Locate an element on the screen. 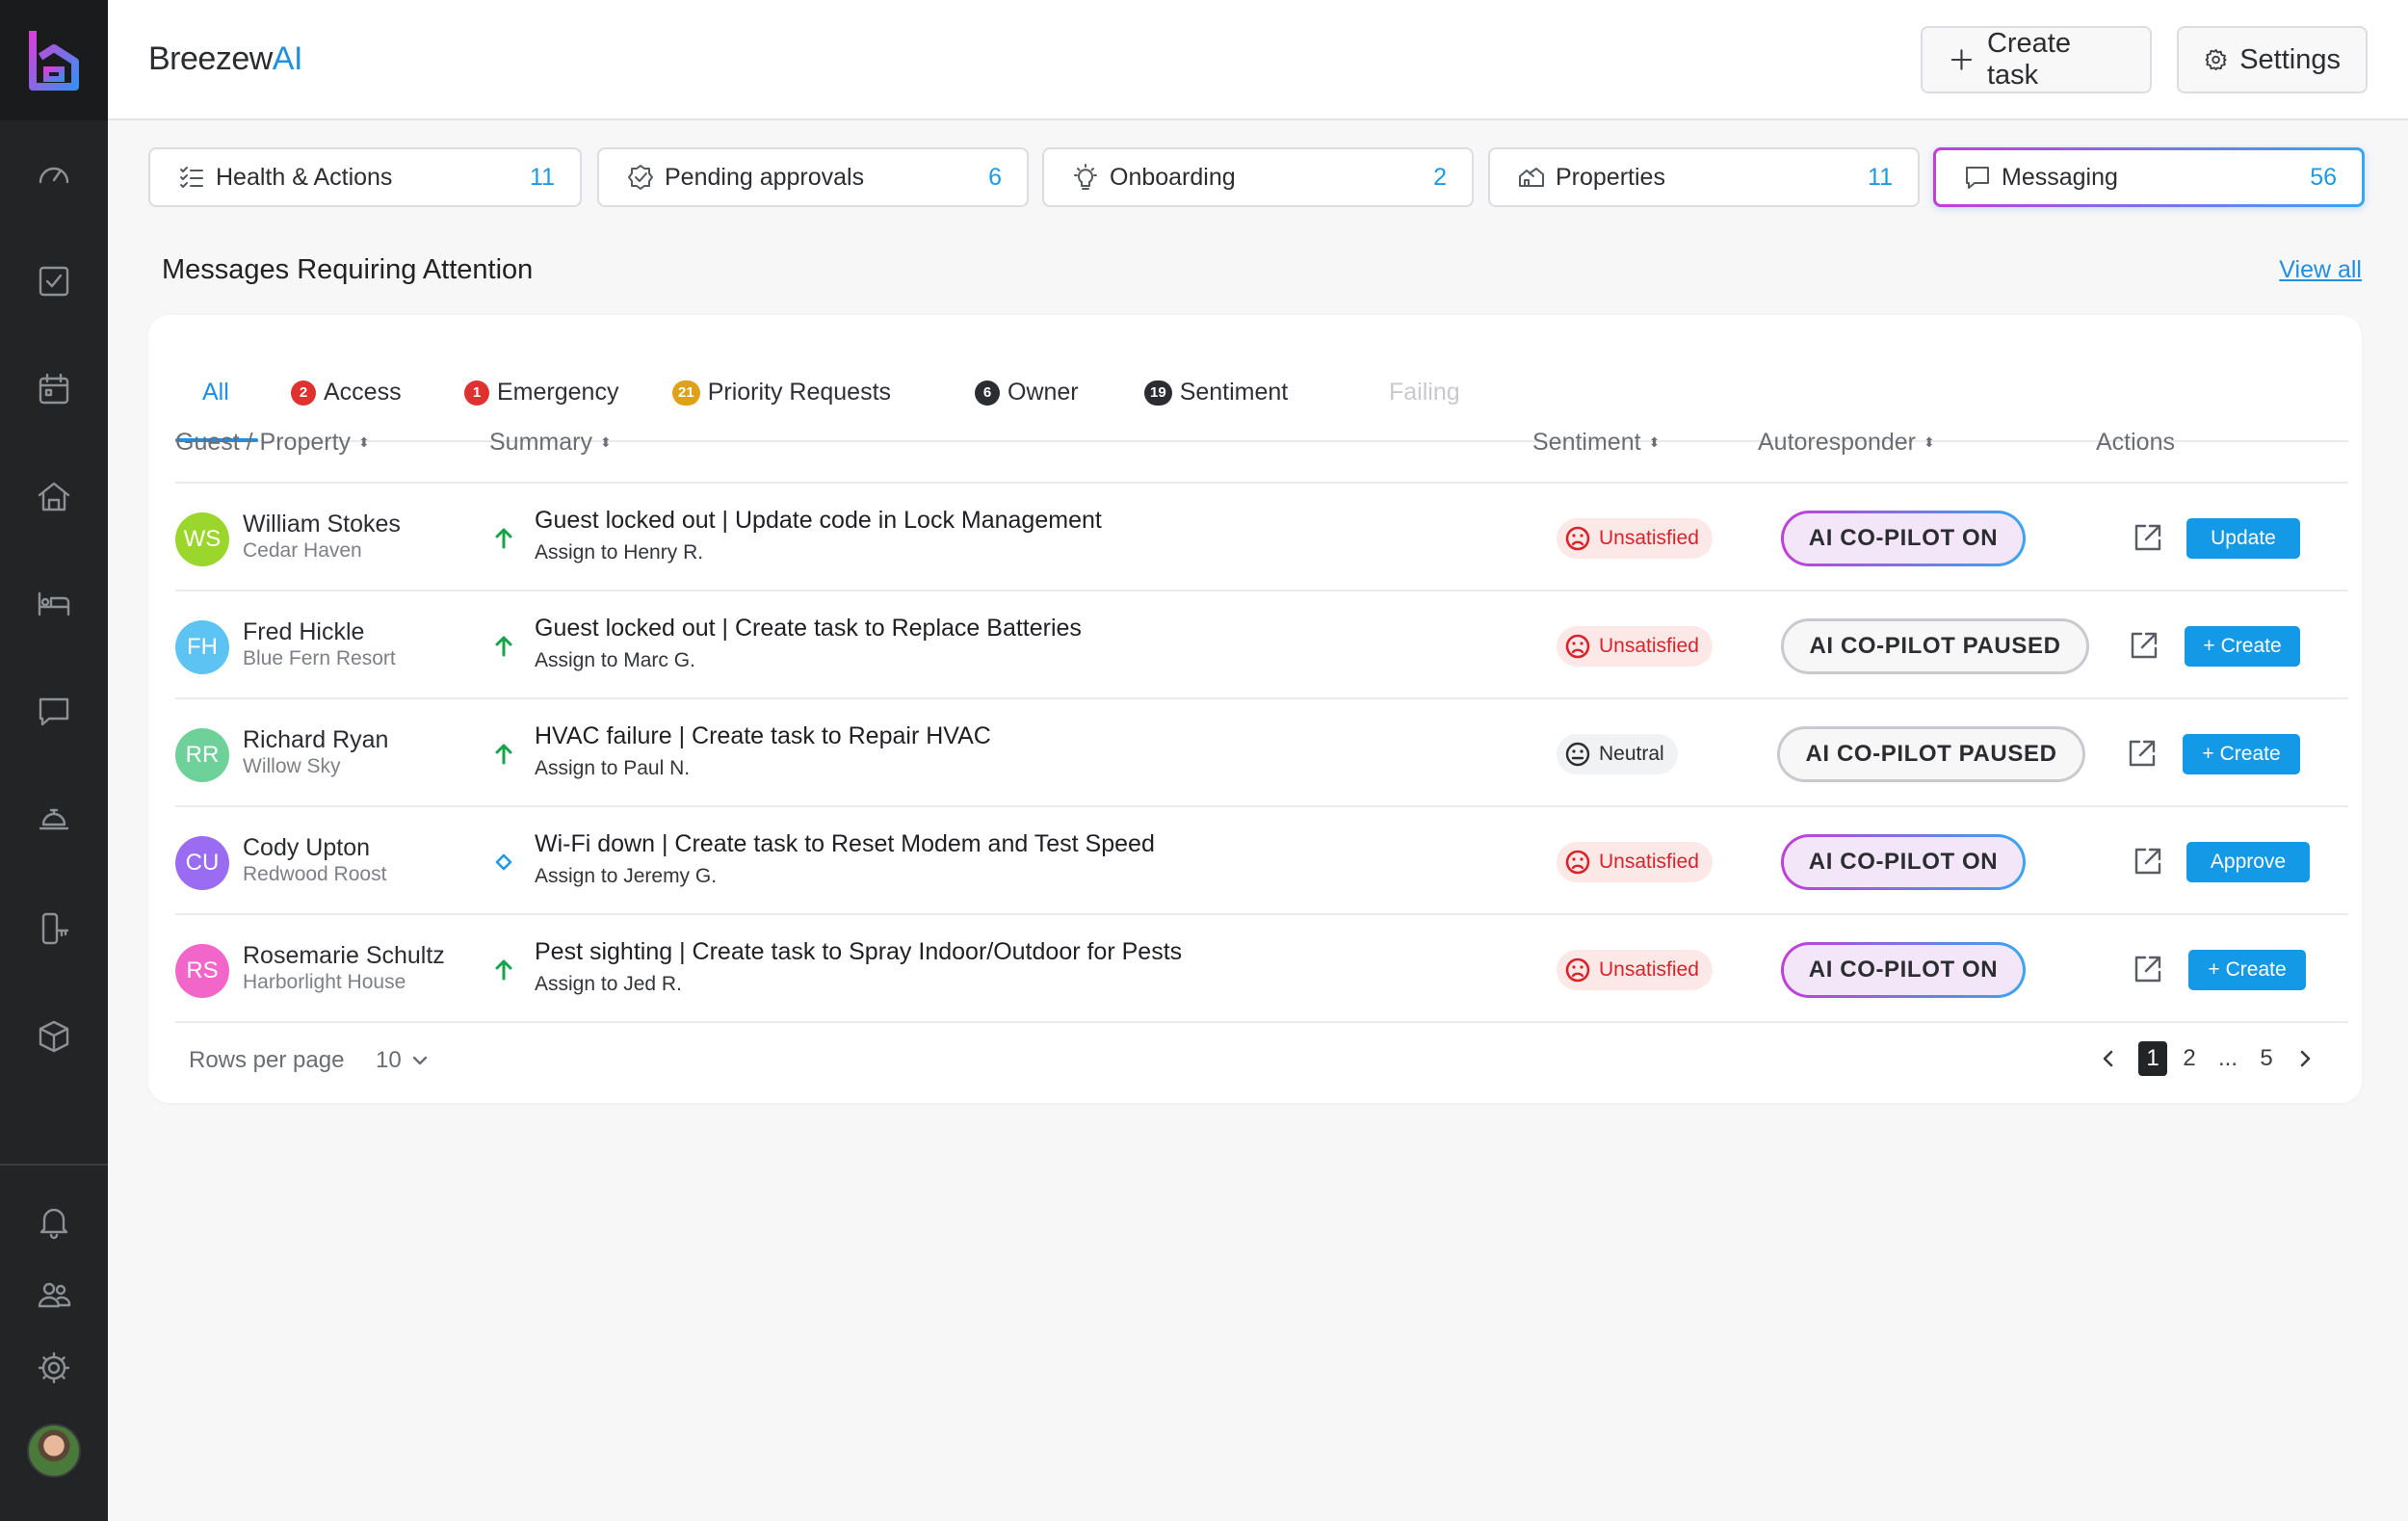 This screenshot has height=1521, width=2408. logo-icon is located at coordinates (54, 60).